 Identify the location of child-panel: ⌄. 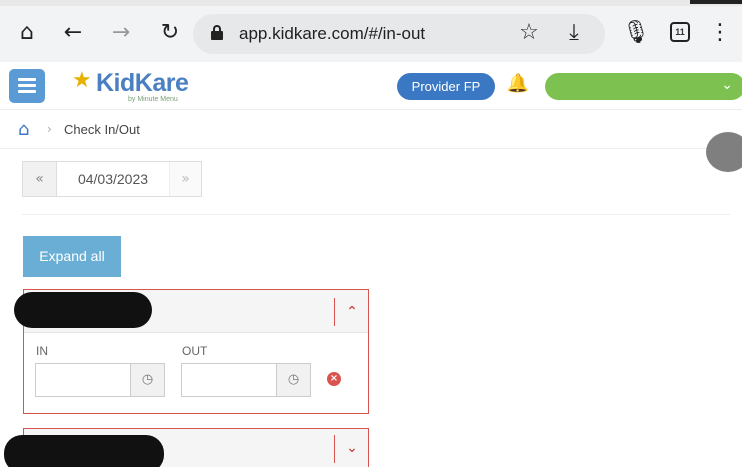
(186, 447).